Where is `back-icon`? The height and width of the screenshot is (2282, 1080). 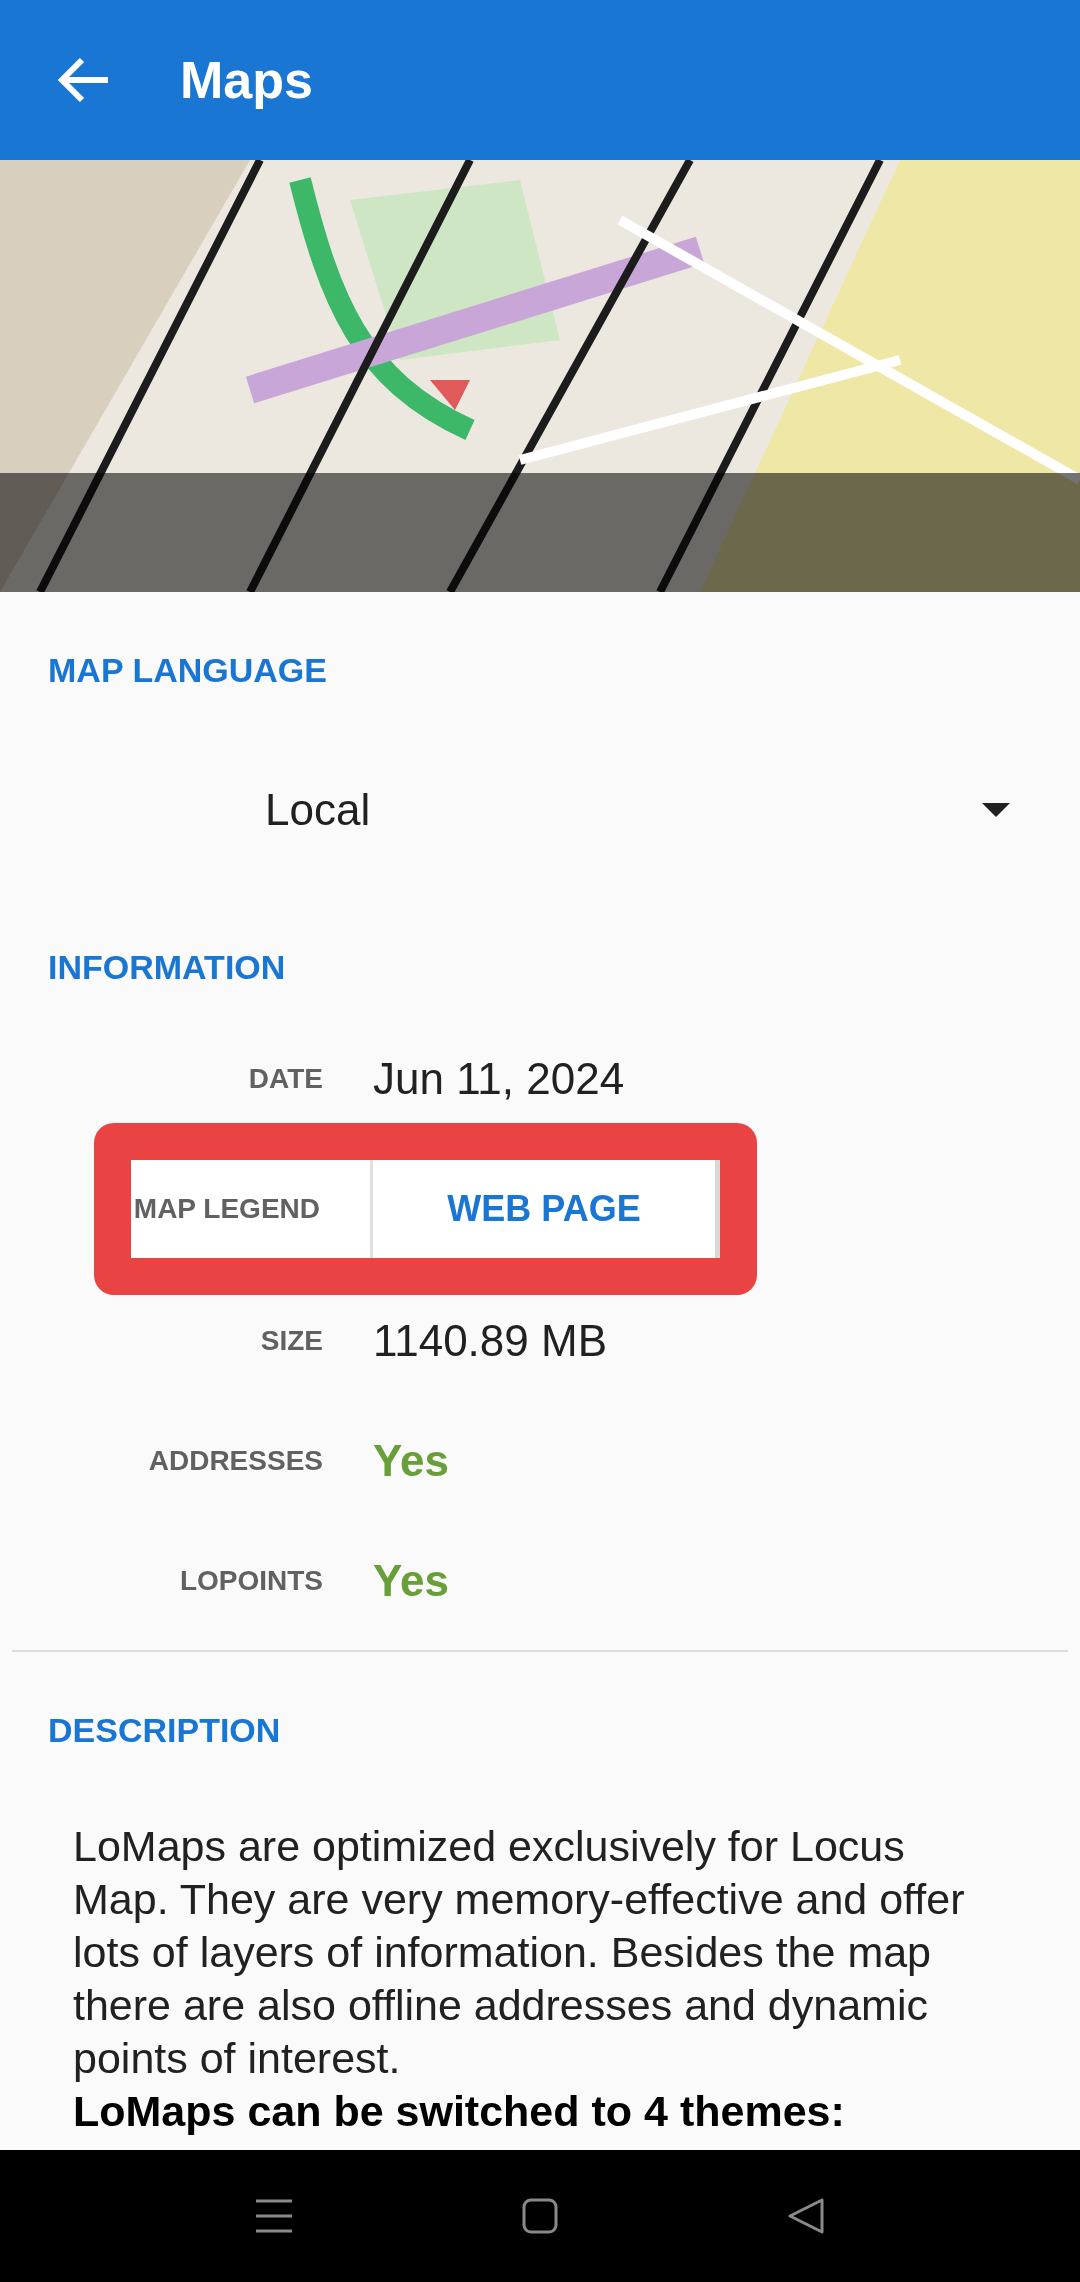 back-icon is located at coordinates (806, 2216).